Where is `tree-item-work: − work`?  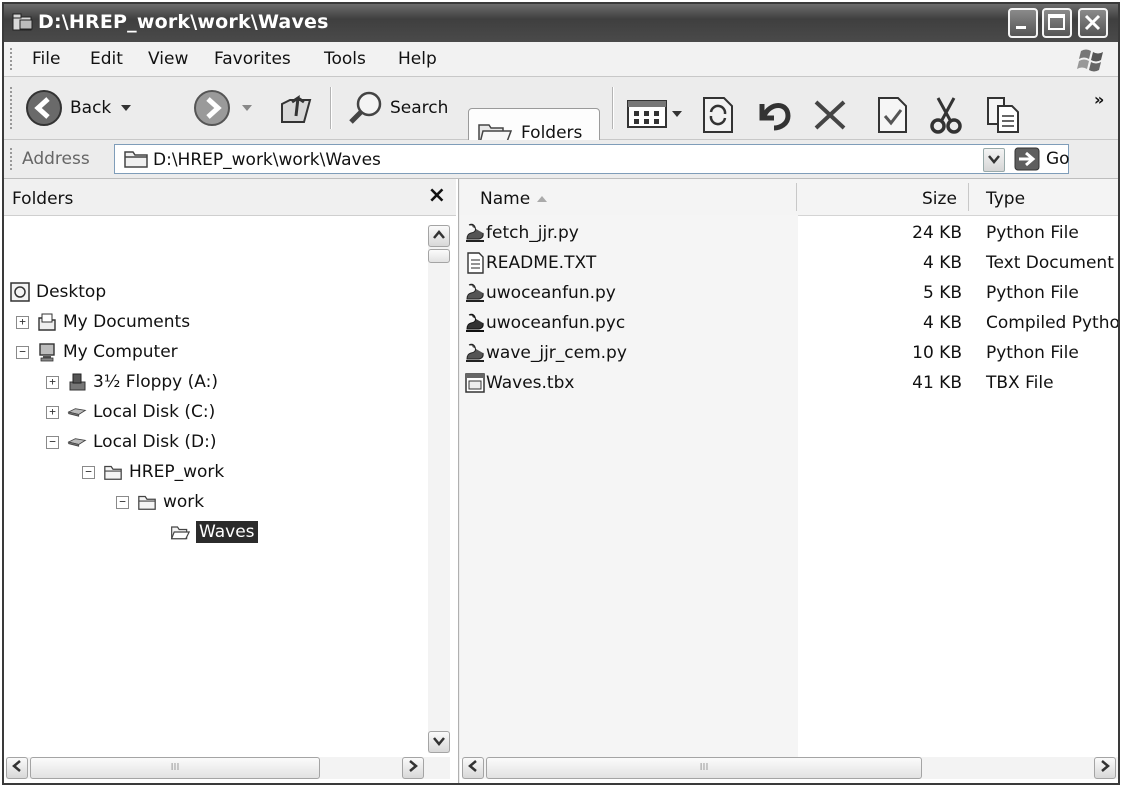
tree-item-work: − work is located at coordinates (160, 502).